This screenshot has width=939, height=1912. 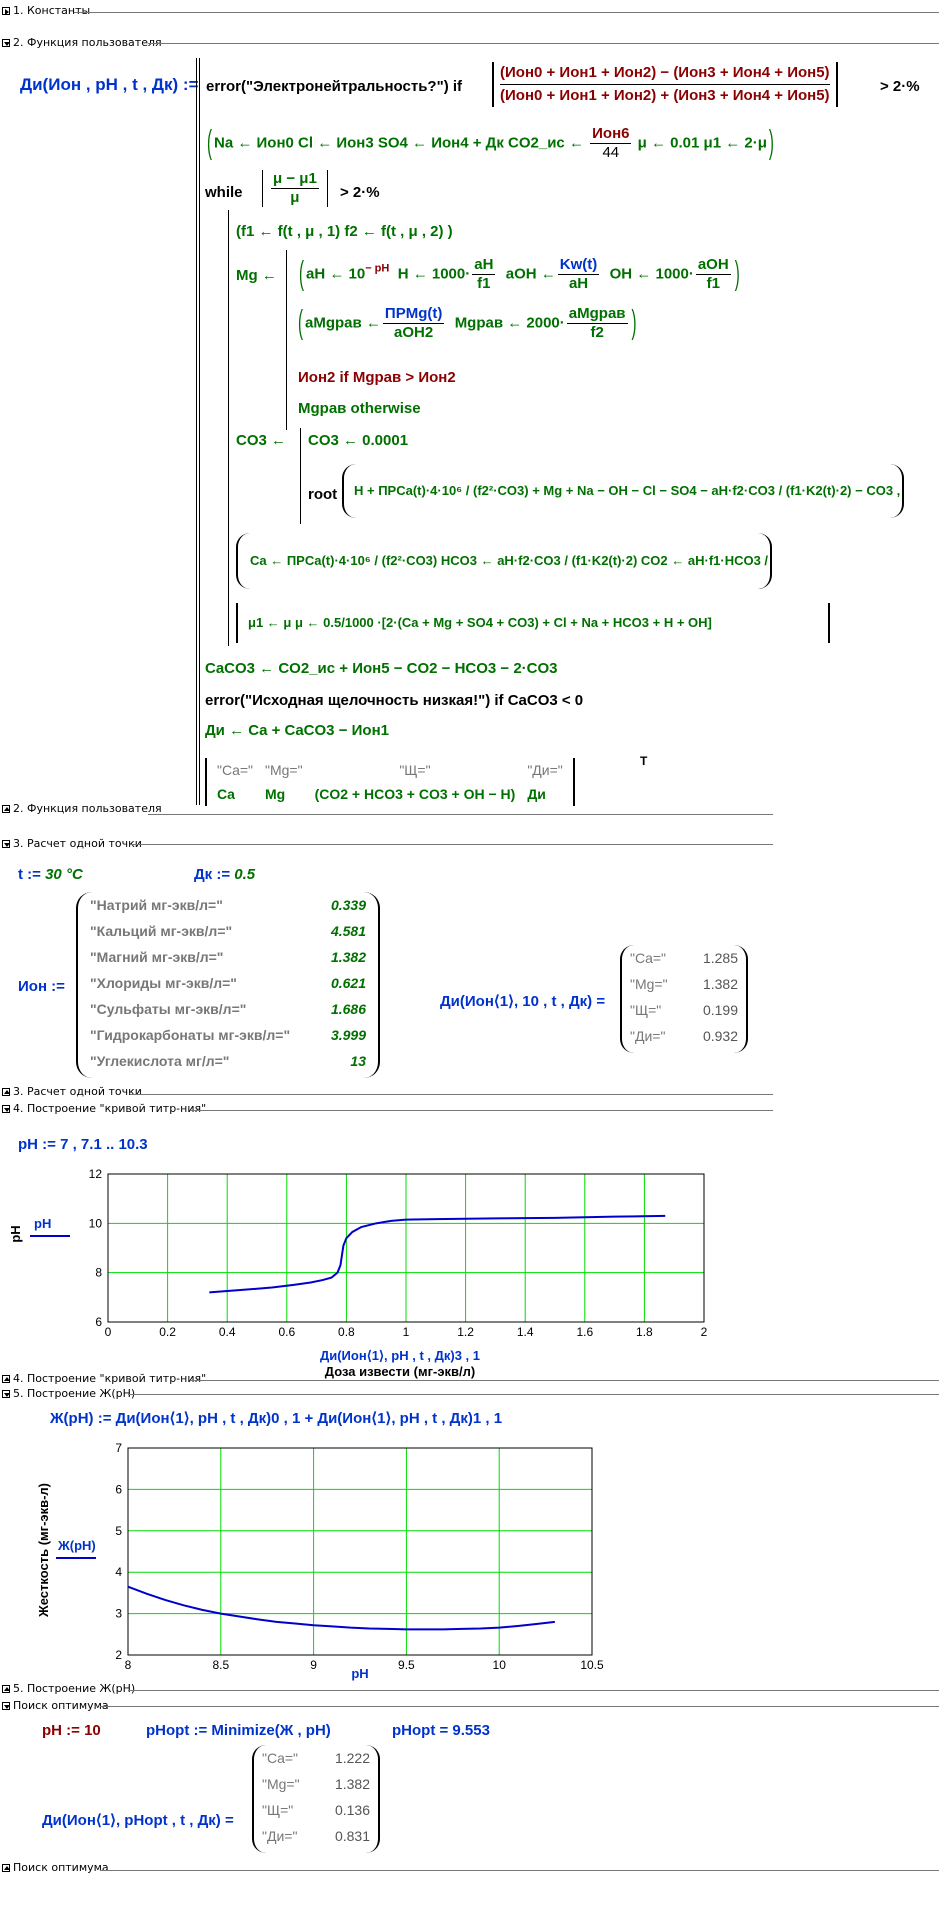 I want to click on region-3-divider, so click(x=451, y=844).